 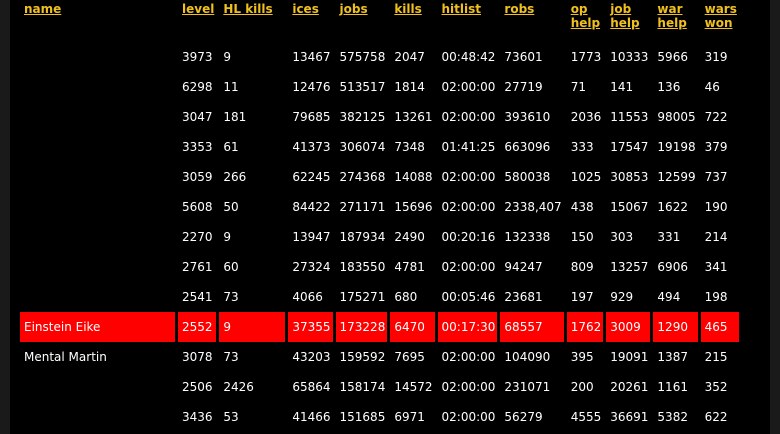 I want to click on cell-player-name: Einstein Eike, so click(x=97, y=327).